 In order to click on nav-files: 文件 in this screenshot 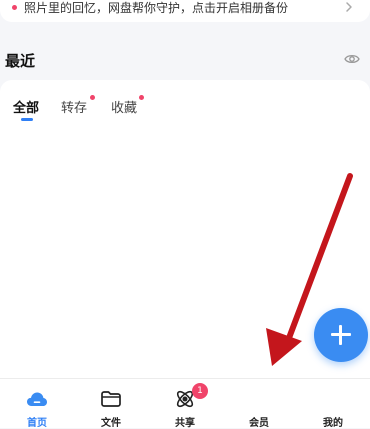, I will do `click(111, 404)`.